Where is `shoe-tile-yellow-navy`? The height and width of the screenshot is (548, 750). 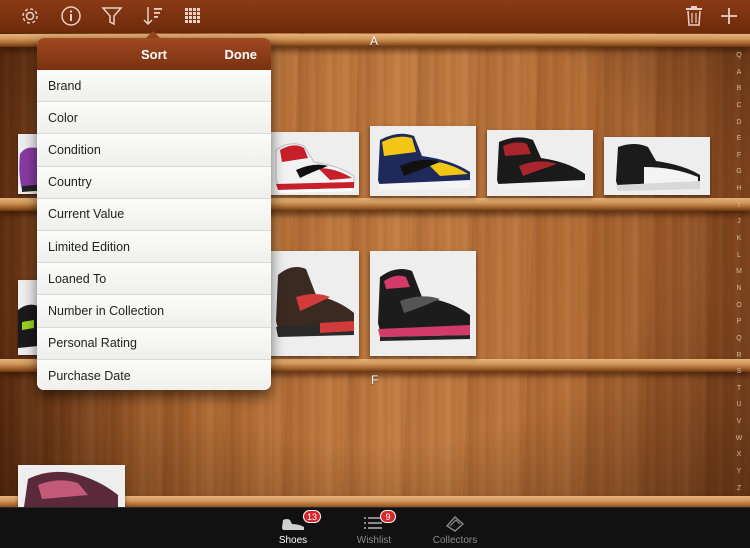 shoe-tile-yellow-navy is located at coordinates (423, 161).